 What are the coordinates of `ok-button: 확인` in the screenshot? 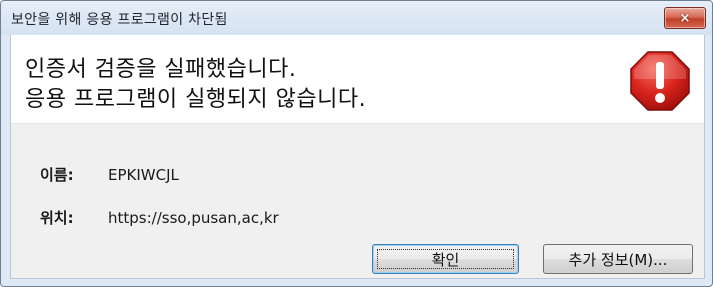 It's located at (445, 259).